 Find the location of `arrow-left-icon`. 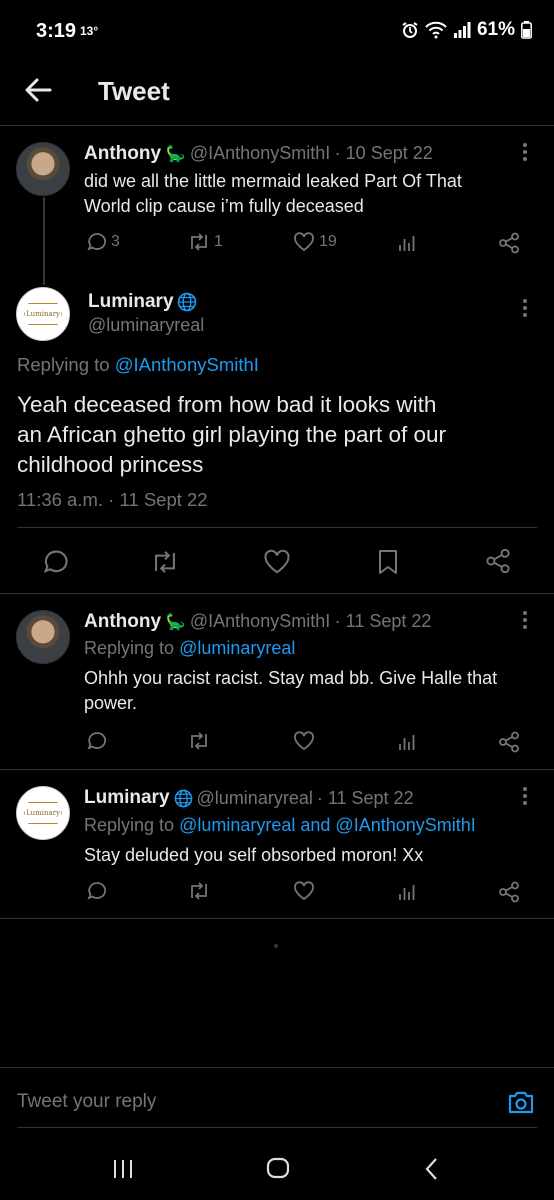

arrow-left-icon is located at coordinates (38, 90).